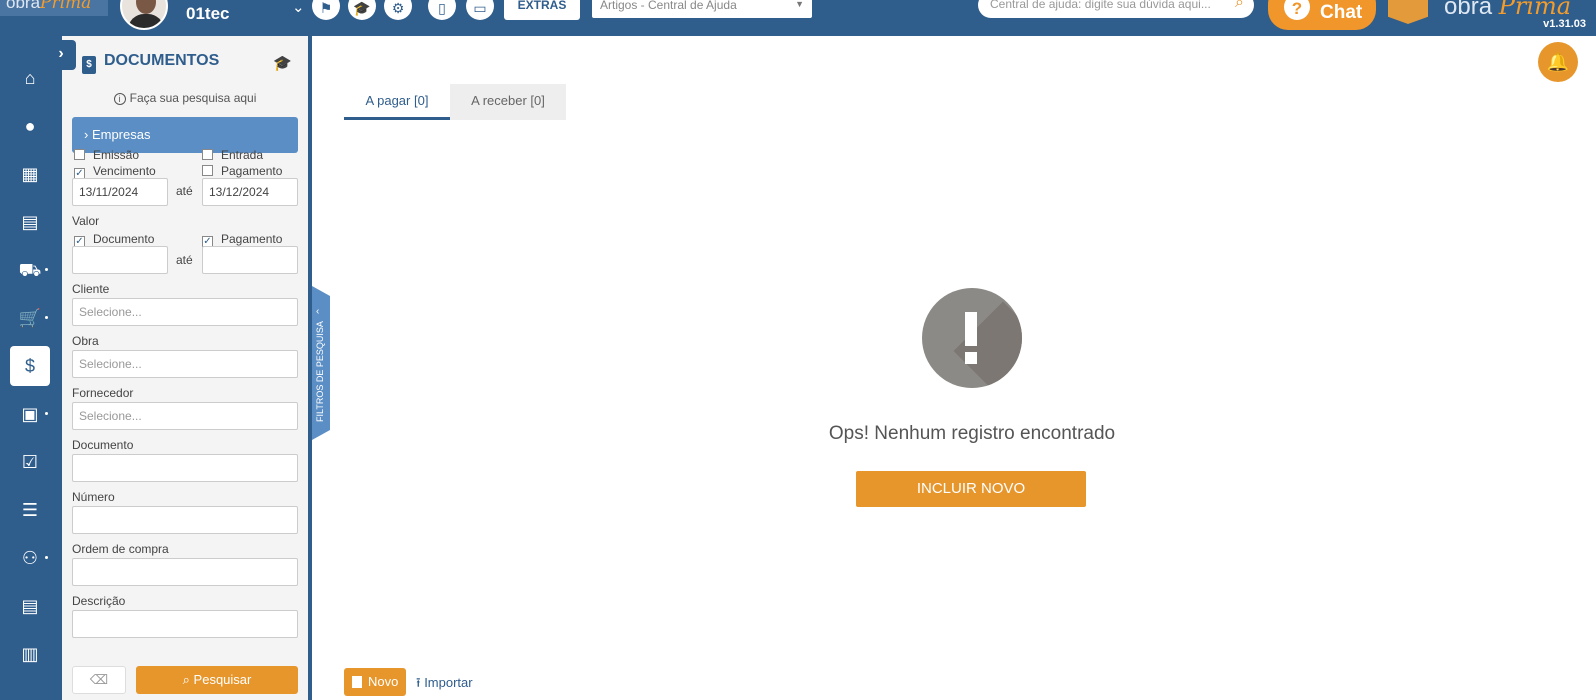 This screenshot has width=1596, height=700. What do you see at coordinates (150, 63) in the screenshot?
I see `panel-title: $ DOCUMENTOS` at bounding box center [150, 63].